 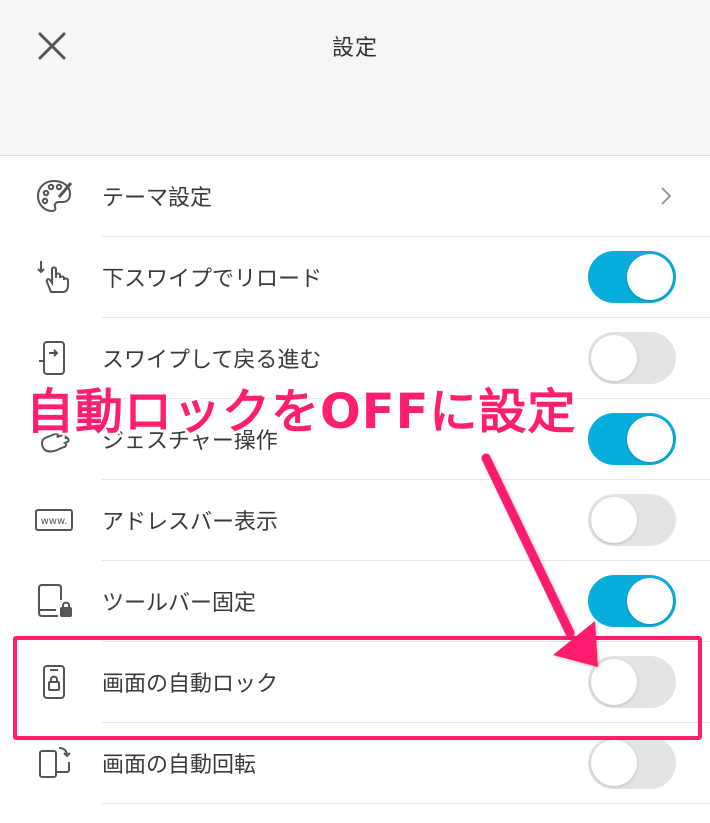 I want to click on page-title: 設定, so click(x=354, y=48).